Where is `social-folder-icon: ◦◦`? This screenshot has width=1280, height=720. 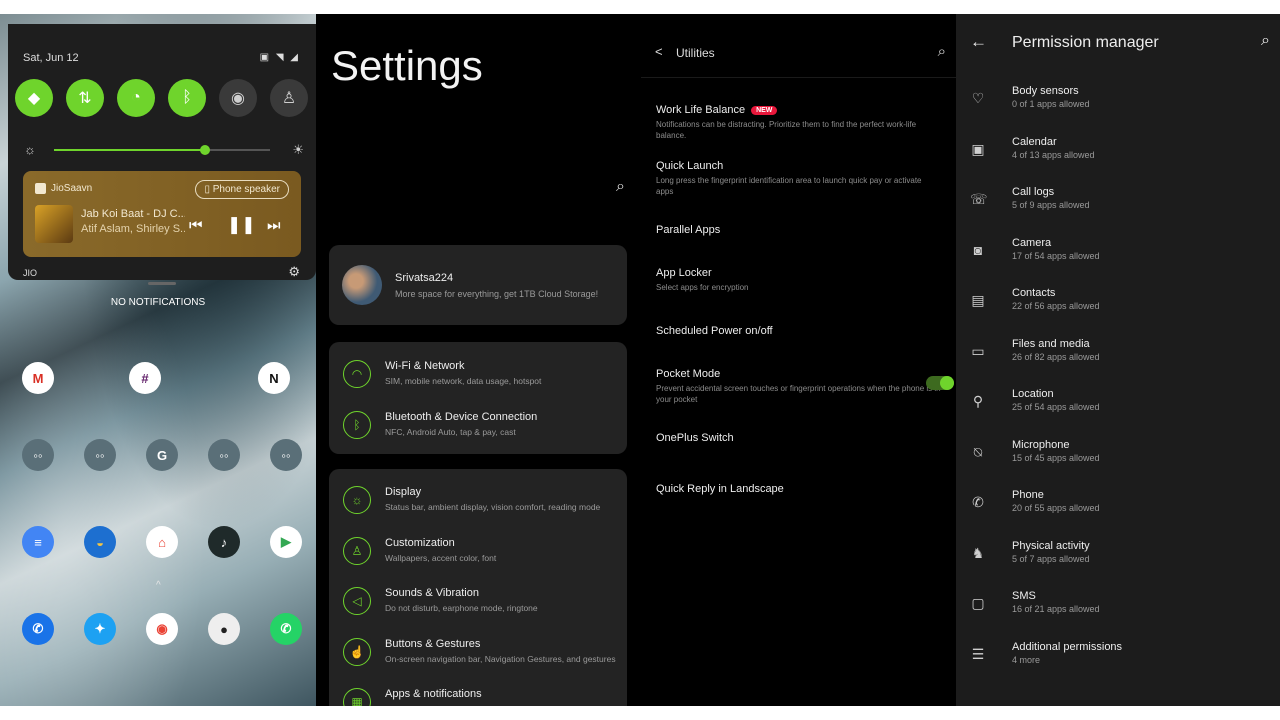
social-folder-icon: ◦◦ is located at coordinates (38, 455).